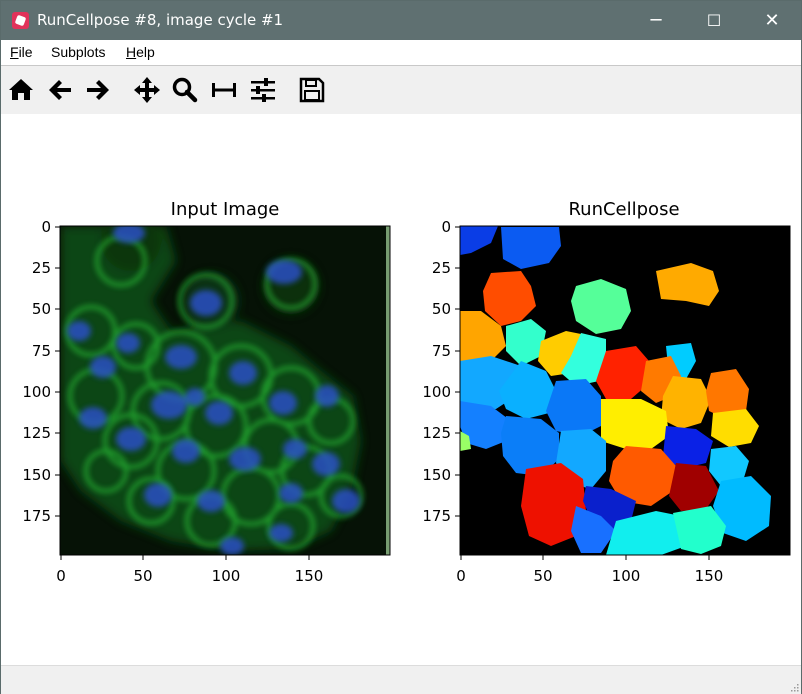 The height and width of the screenshot is (694, 802). I want to click on menu-file: File, so click(21, 52).